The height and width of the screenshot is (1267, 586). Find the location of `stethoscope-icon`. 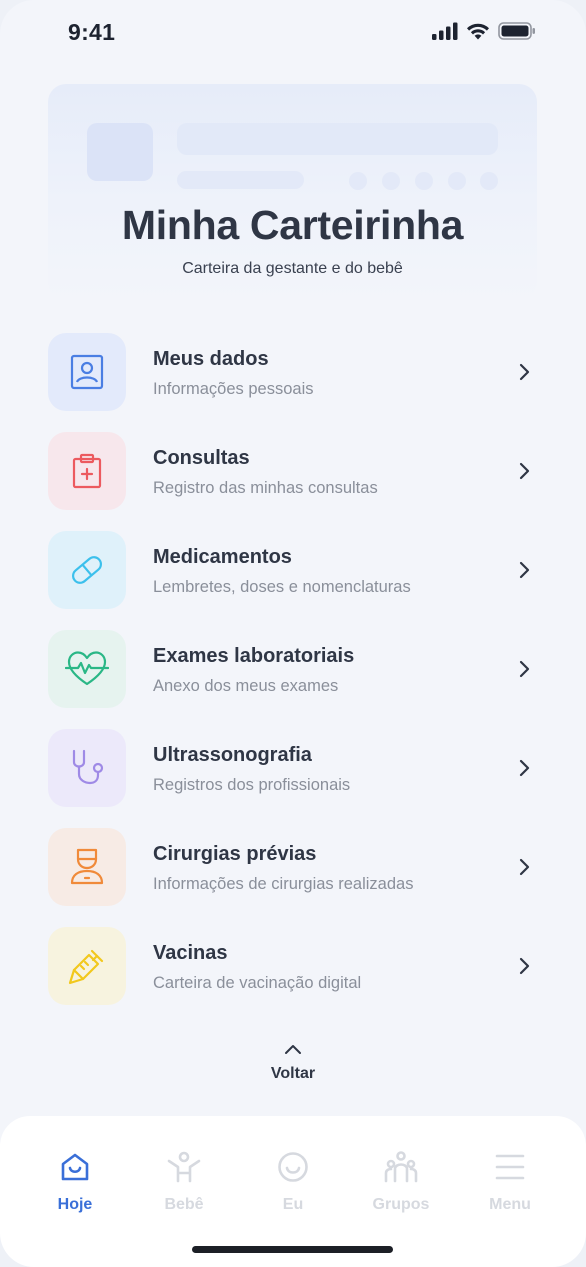

stethoscope-icon is located at coordinates (88, 767).